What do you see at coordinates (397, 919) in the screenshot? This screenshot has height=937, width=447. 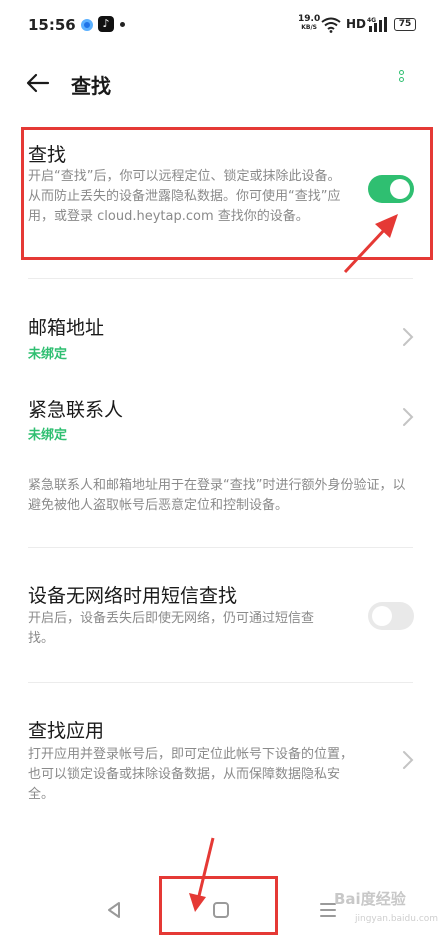 I see `watermark-url: jingyan.baidu.com` at bounding box center [397, 919].